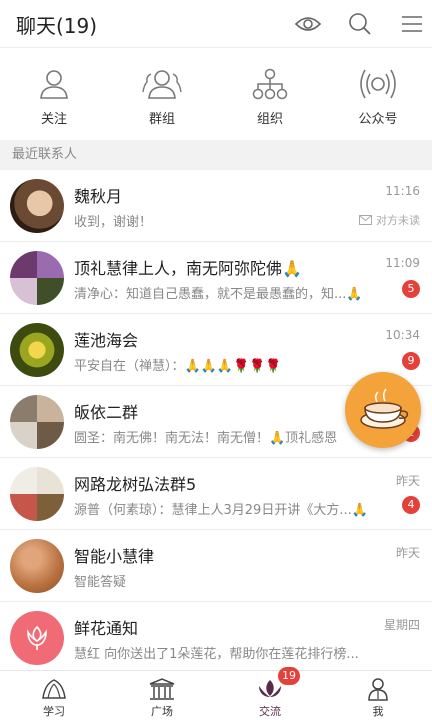 This screenshot has width=432, height=720. I want to click on org-chart-icon, so click(270, 84).